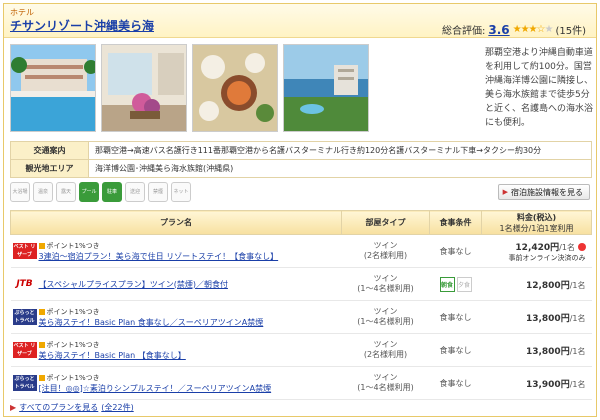 The image size is (600, 420). Describe the element at coordinates (340, 168) in the screenshot. I see `sight-value: 海洋博公園･沖縄美ら海水族館(沖縄県)` at that location.